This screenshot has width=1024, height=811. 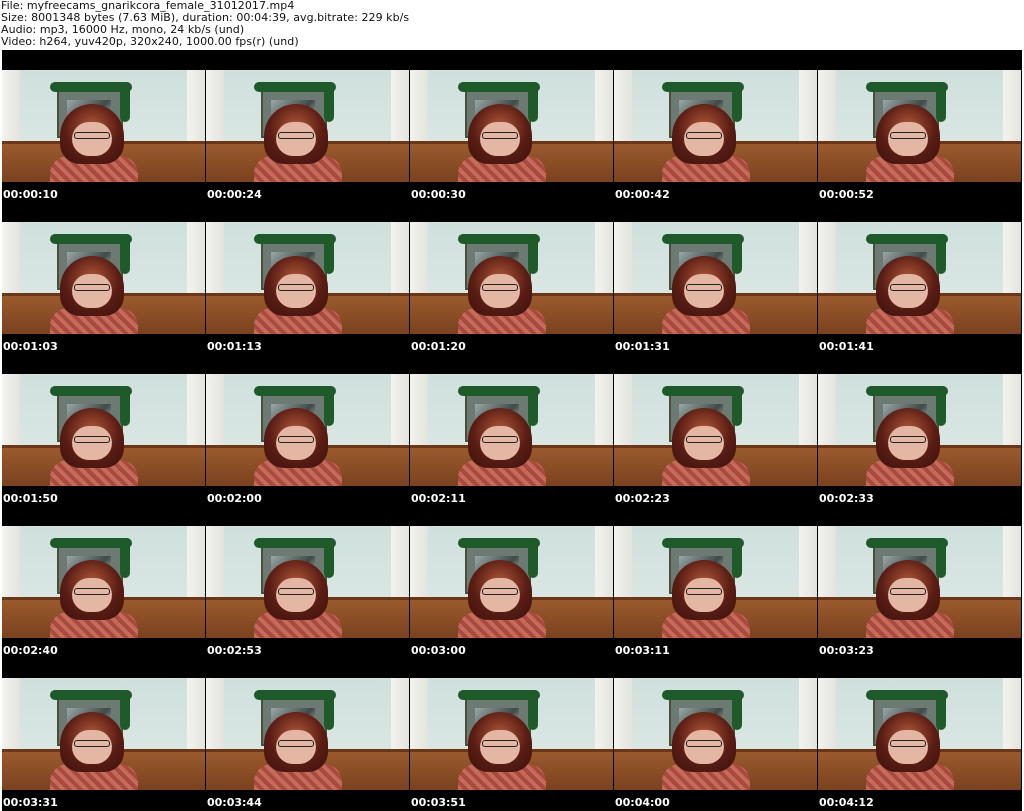 I want to click on thumbnail-cell: 00:01:20, so click(x=511, y=278).